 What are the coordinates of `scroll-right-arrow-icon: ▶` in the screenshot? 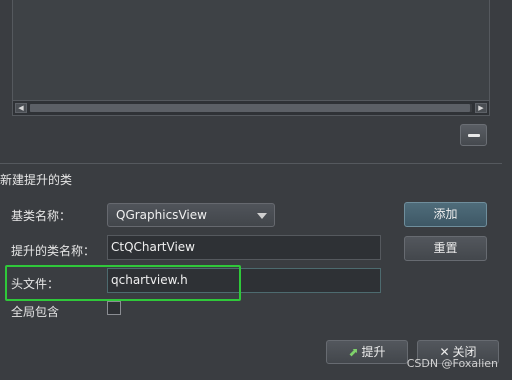 It's located at (481, 108).